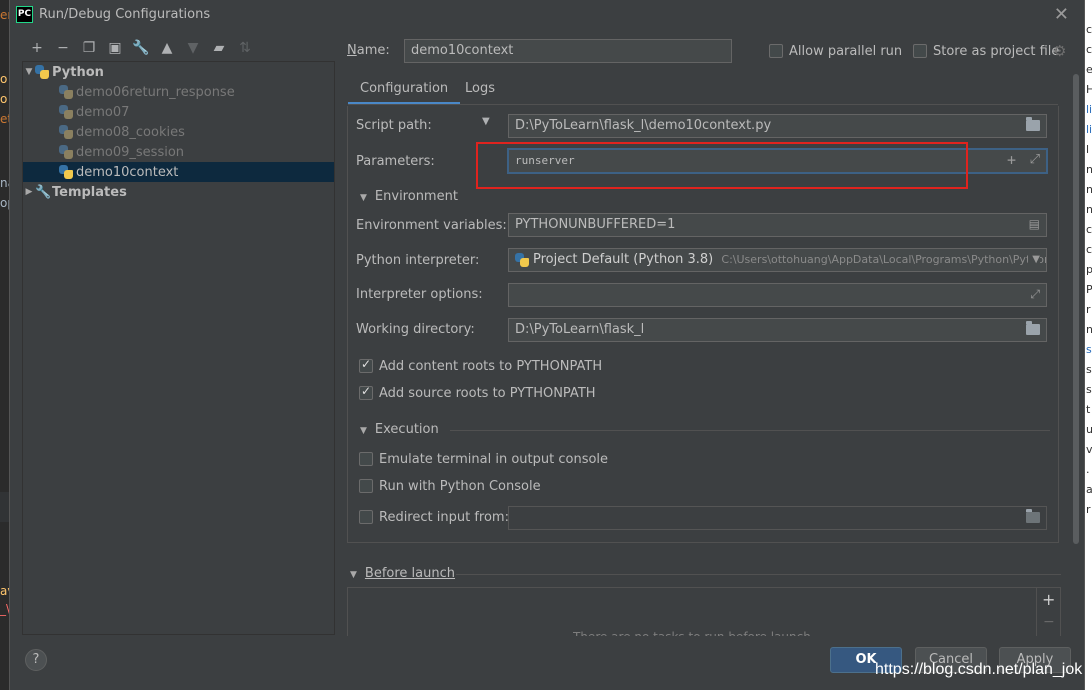 This screenshot has height=690, width=1092. Describe the element at coordinates (418, 260) in the screenshot. I see `interpreter-label: Python interpreter:` at that location.